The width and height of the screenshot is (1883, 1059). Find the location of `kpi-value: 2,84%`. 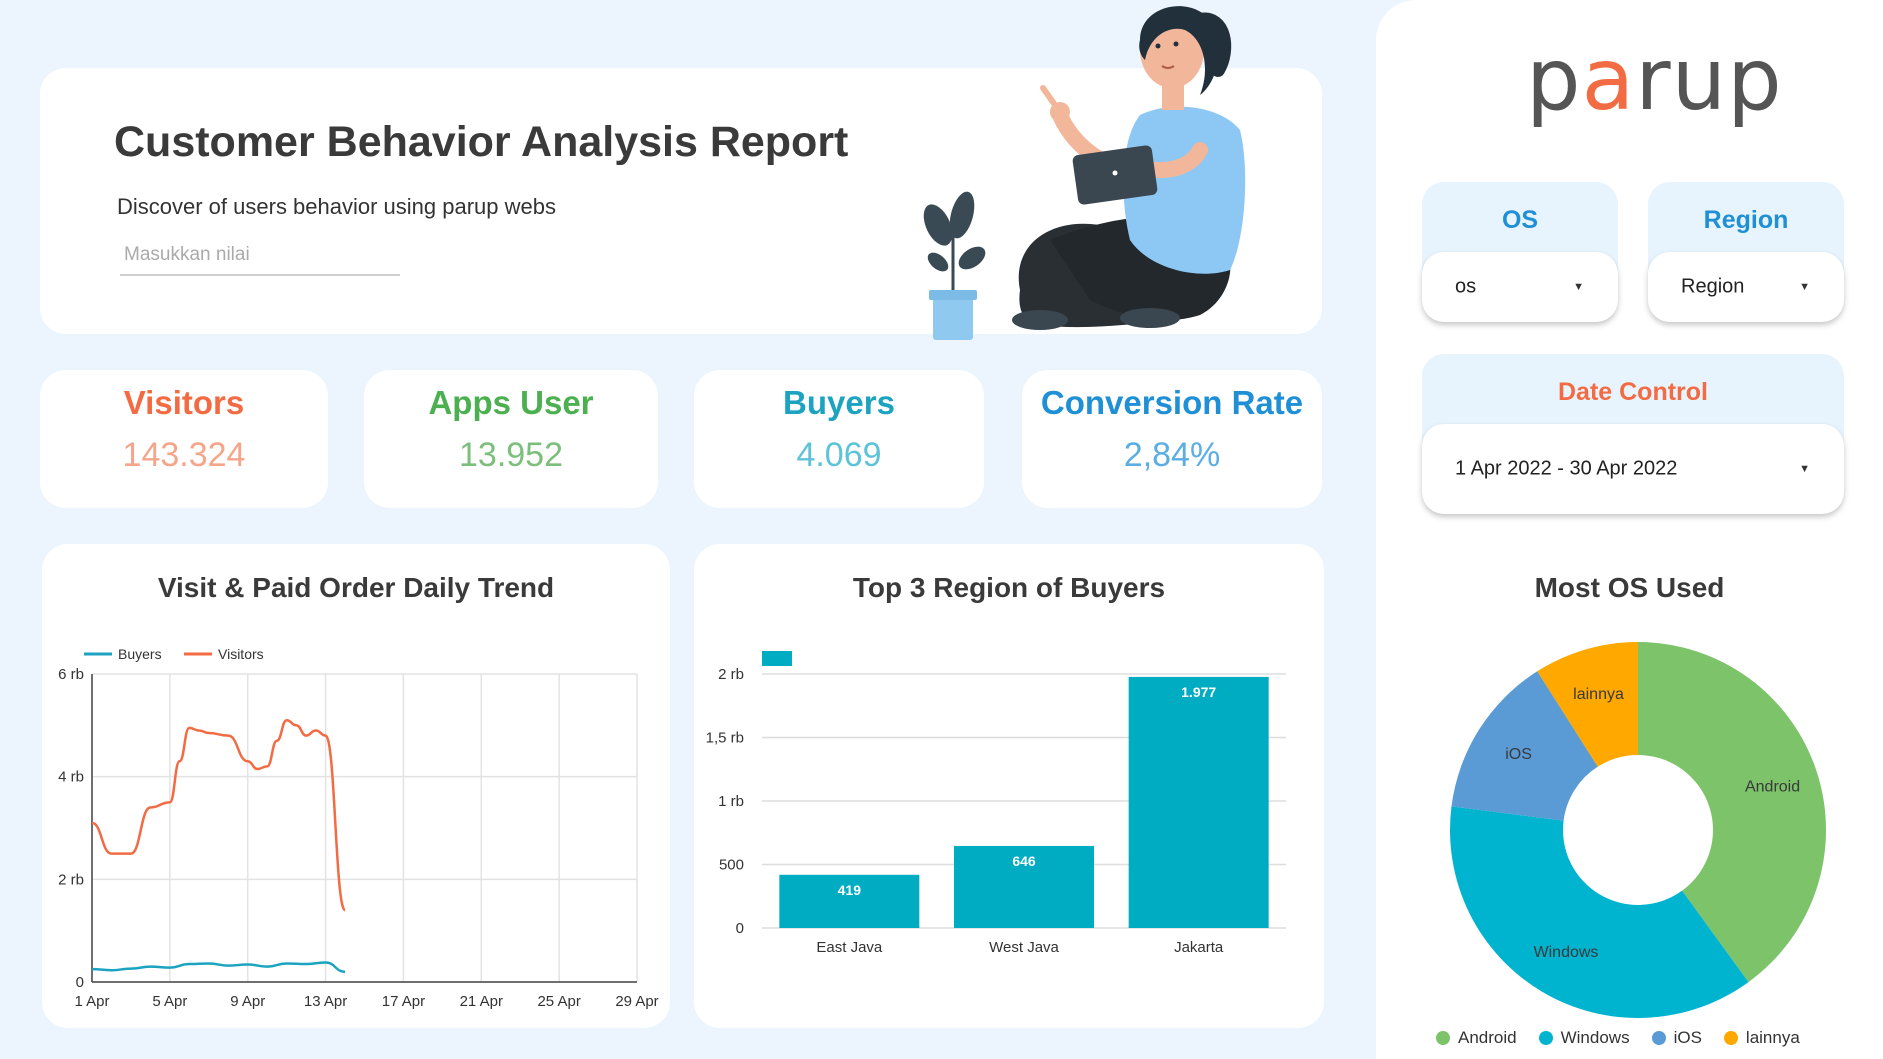

kpi-value: 2,84% is located at coordinates (1172, 455).